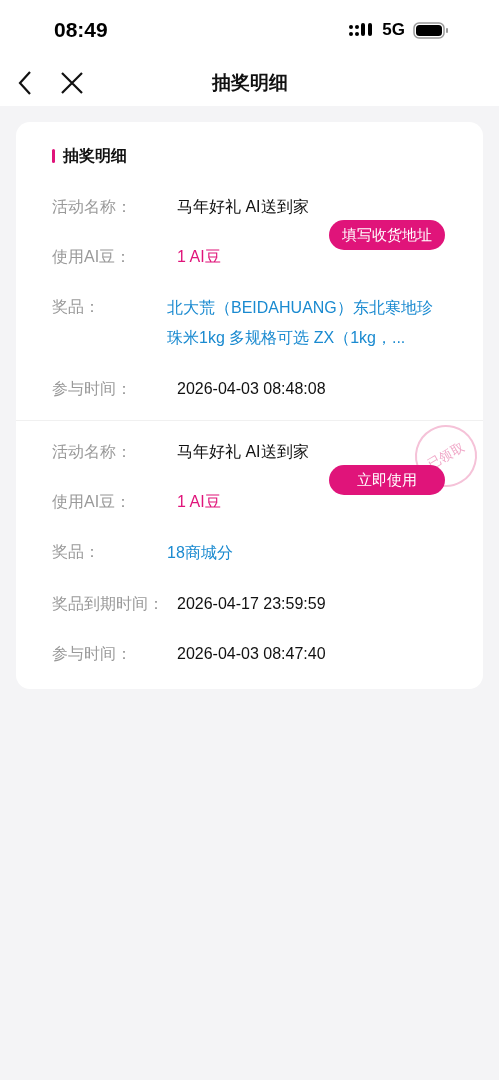  I want to click on field-value: 2026-04-03 08:48:08, so click(251, 389).